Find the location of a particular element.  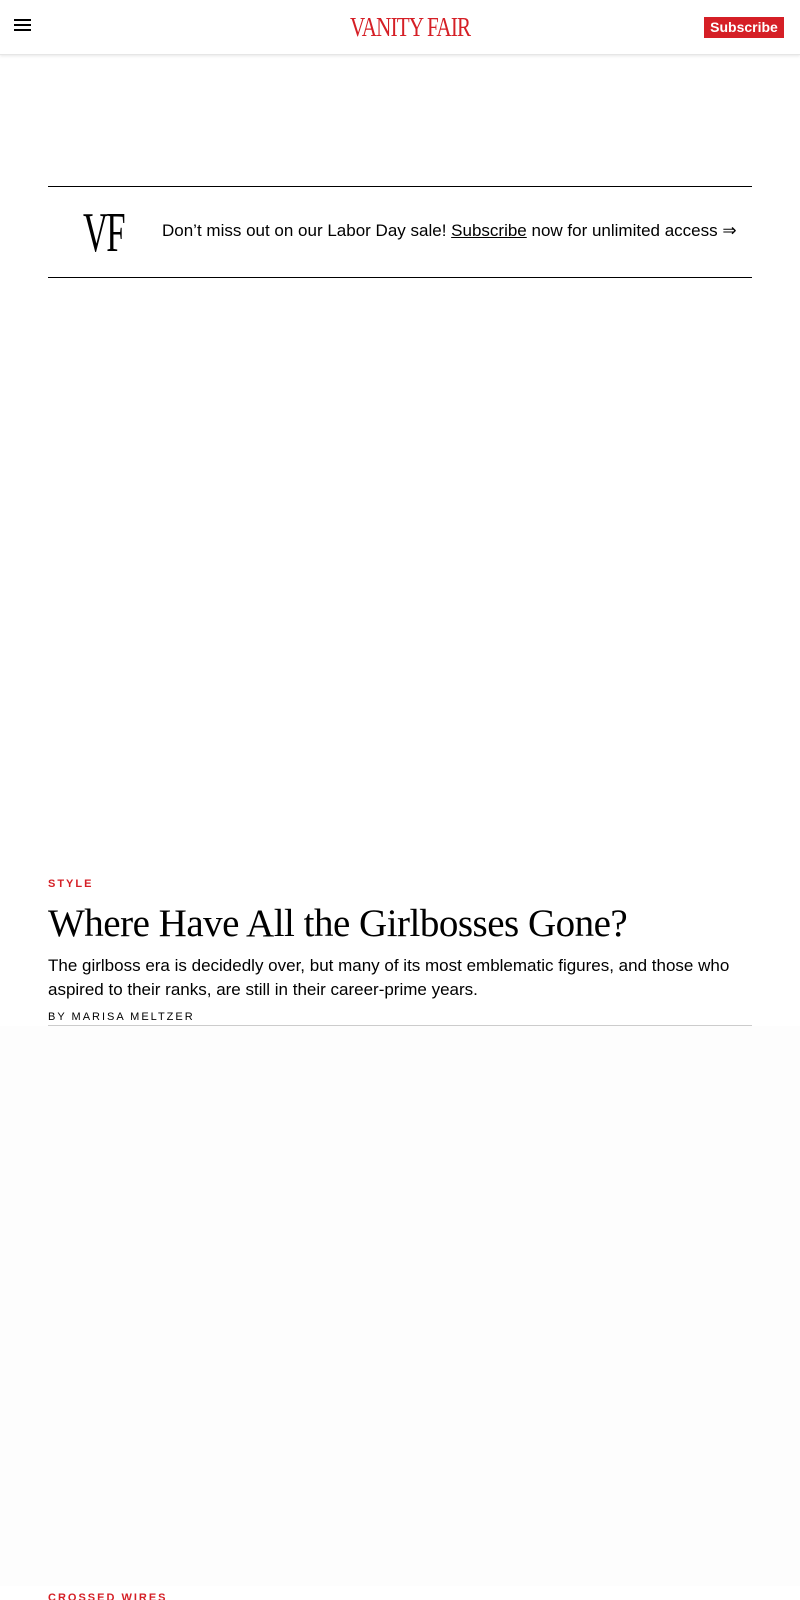

promo-subscribe-link: Subscribe is located at coordinates (489, 230).